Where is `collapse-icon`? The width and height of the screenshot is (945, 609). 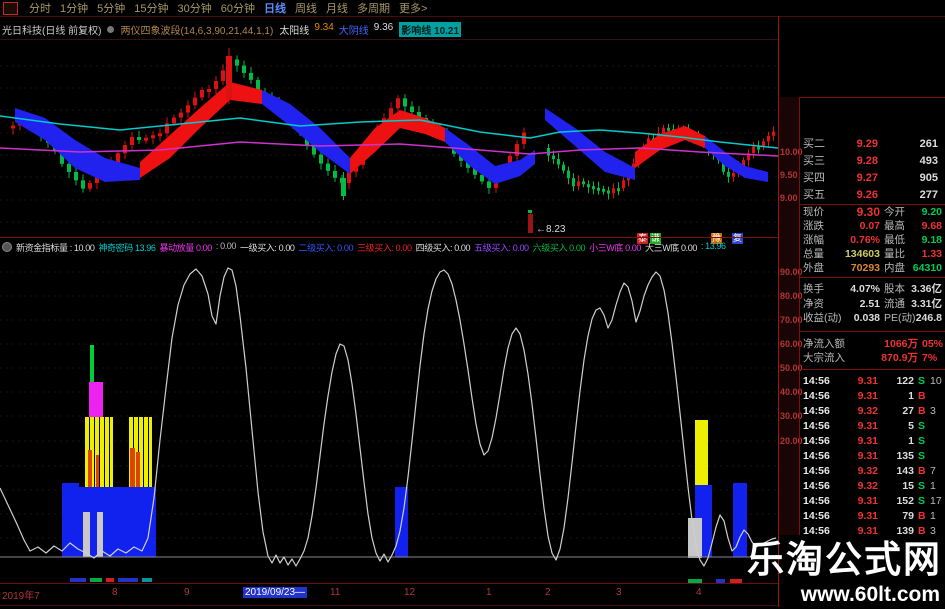 collapse-icon is located at coordinates (7, 247).